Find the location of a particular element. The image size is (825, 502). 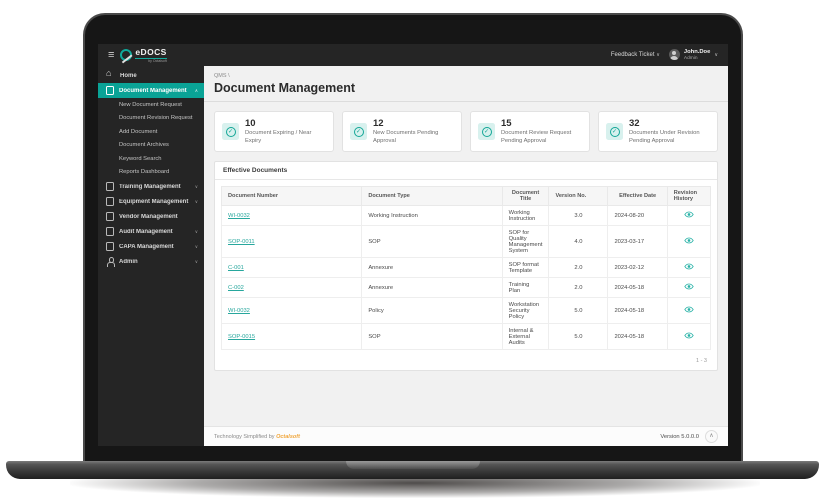

sidebar-item: Admin ∨ is located at coordinates (151, 261).